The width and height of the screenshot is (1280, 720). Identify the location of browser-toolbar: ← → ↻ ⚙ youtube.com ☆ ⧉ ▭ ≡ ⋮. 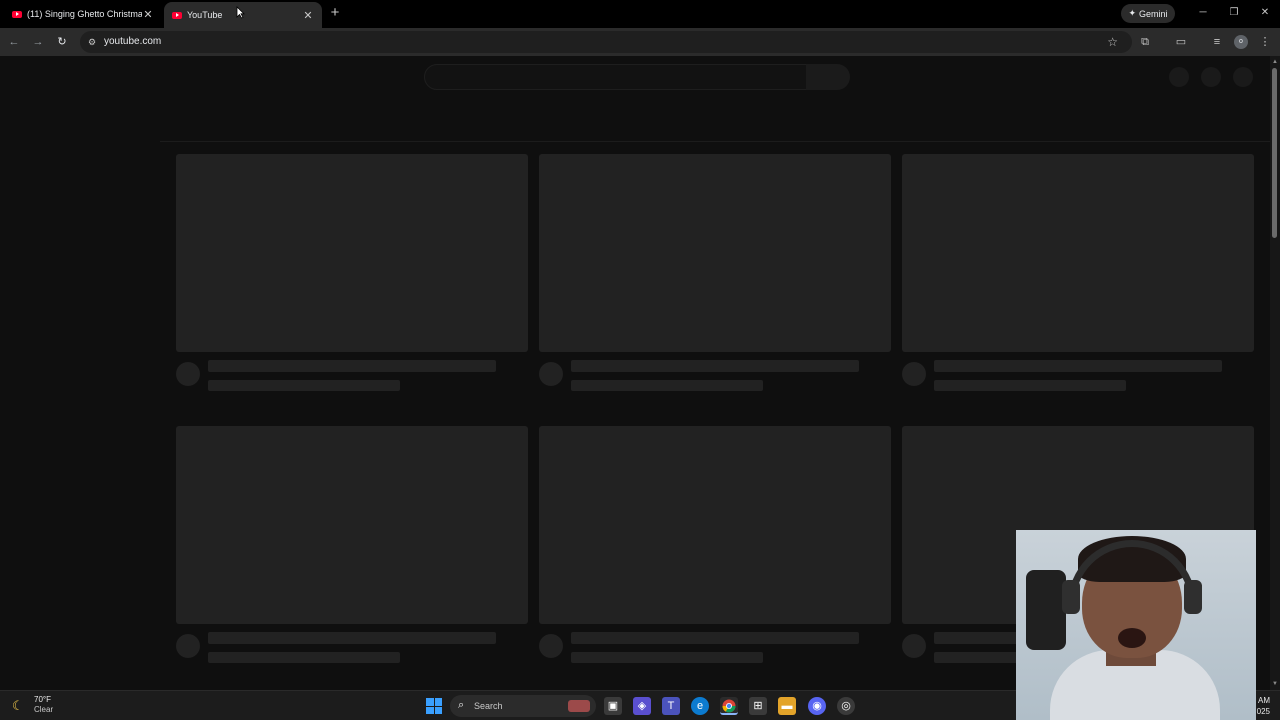
(640, 42).